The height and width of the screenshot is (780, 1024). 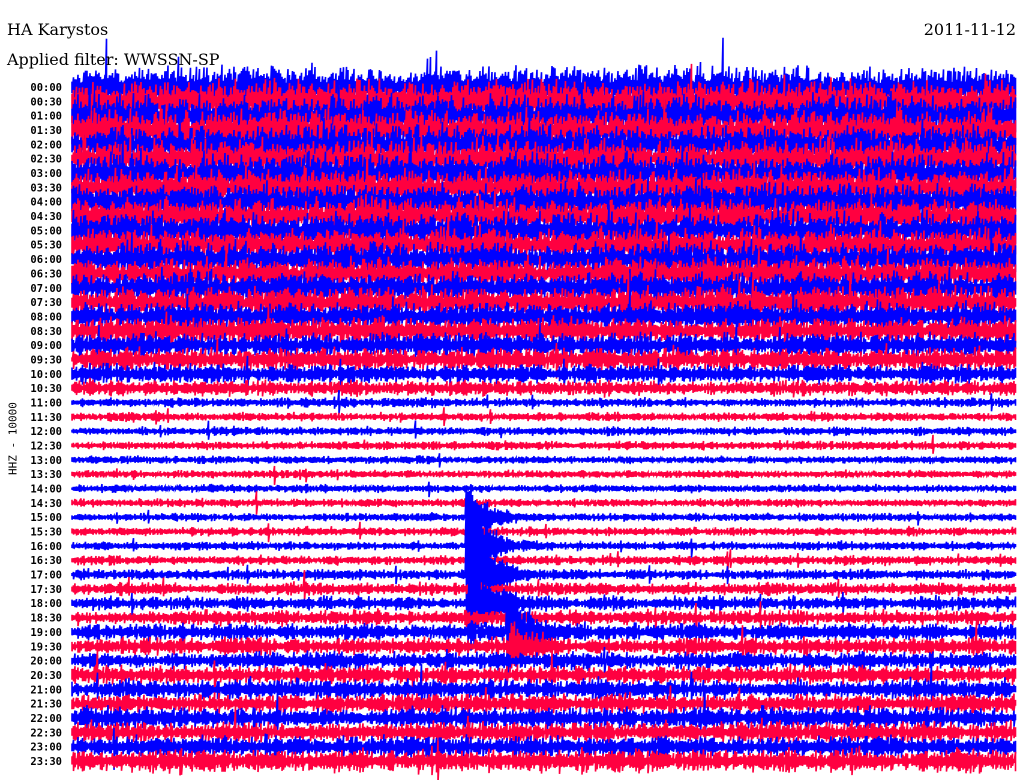 What do you see at coordinates (46, 289) in the screenshot?
I see `row-time-label: 07:00` at bounding box center [46, 289].